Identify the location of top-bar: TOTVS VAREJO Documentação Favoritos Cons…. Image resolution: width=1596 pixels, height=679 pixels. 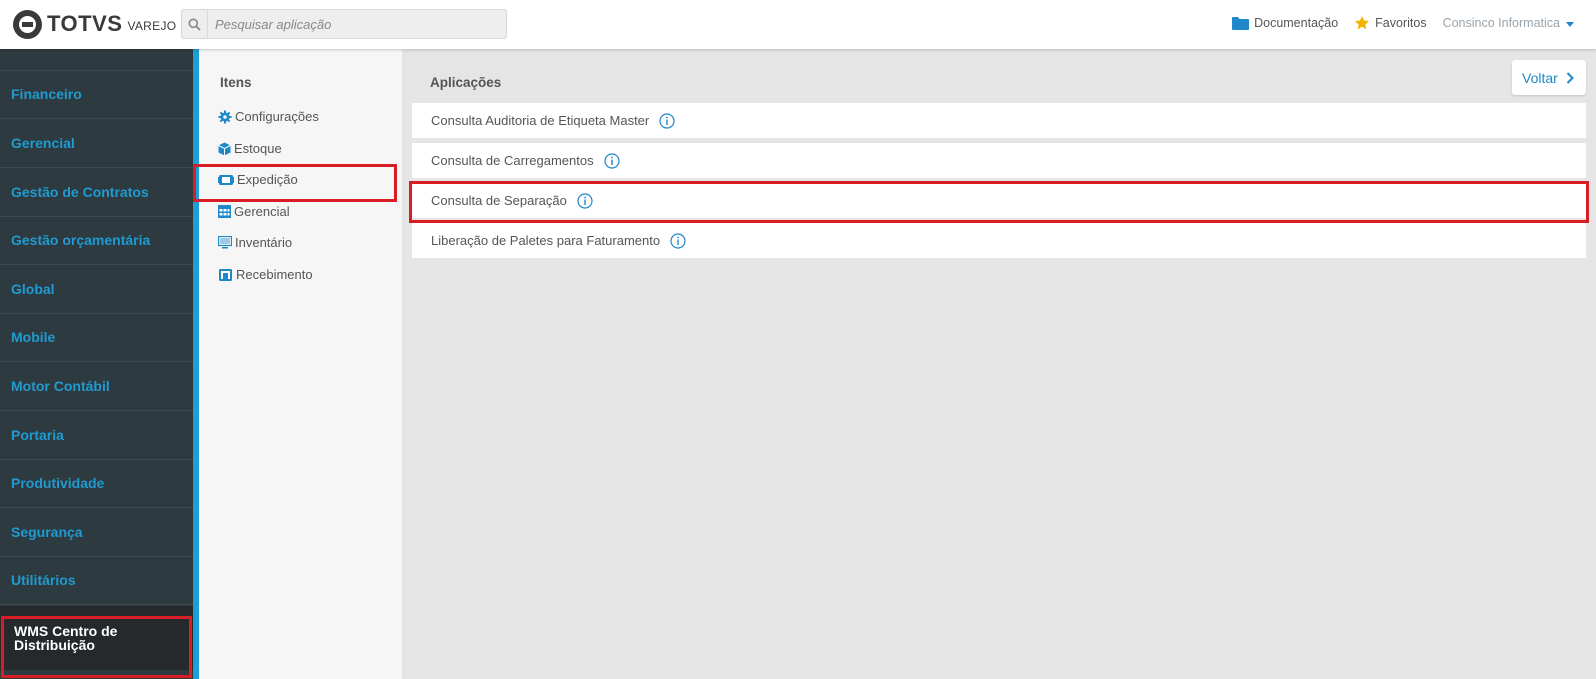
(798, 24).